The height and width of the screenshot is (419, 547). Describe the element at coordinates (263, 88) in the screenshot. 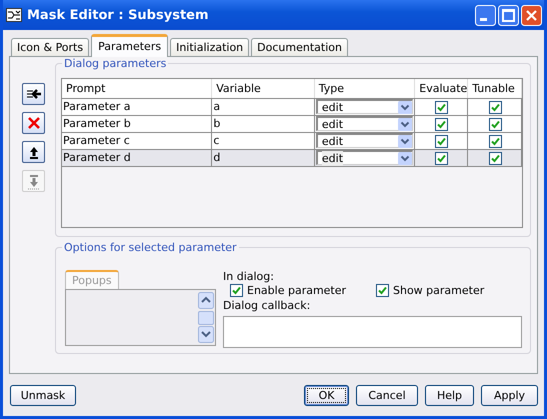

I see `column-header: Variable` at that location.